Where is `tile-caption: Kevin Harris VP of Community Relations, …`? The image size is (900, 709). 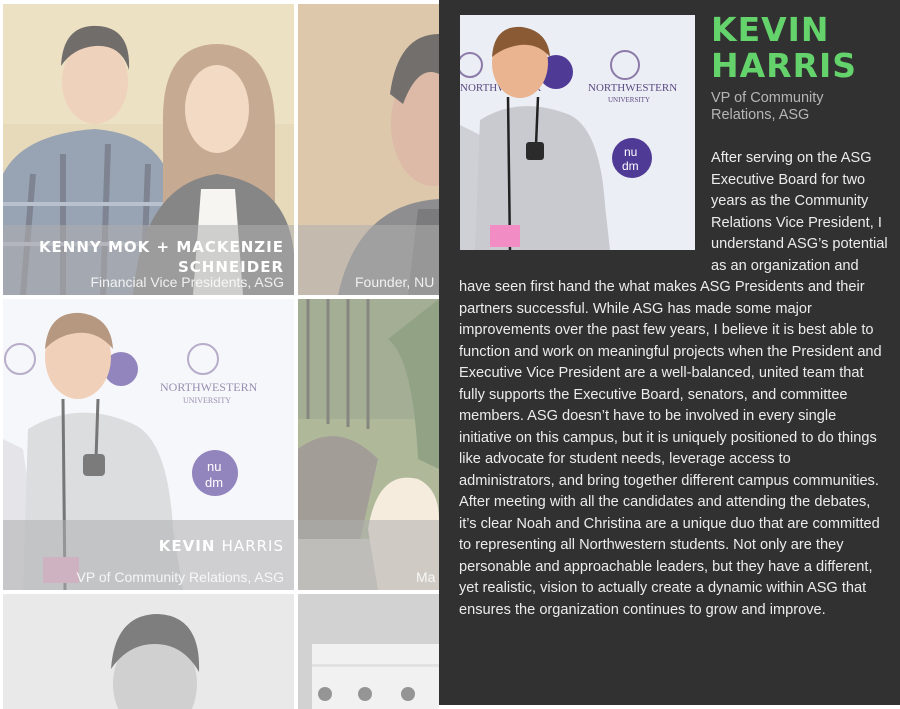 tile-caption: Kevin Harris VP of Community Relations, … is located at coordinates (148, 555).